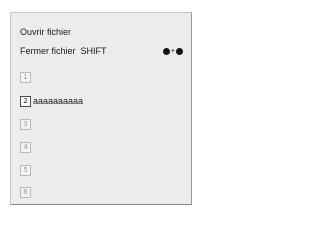  I want to click on recent-number-1: 1, so click(25, 77).